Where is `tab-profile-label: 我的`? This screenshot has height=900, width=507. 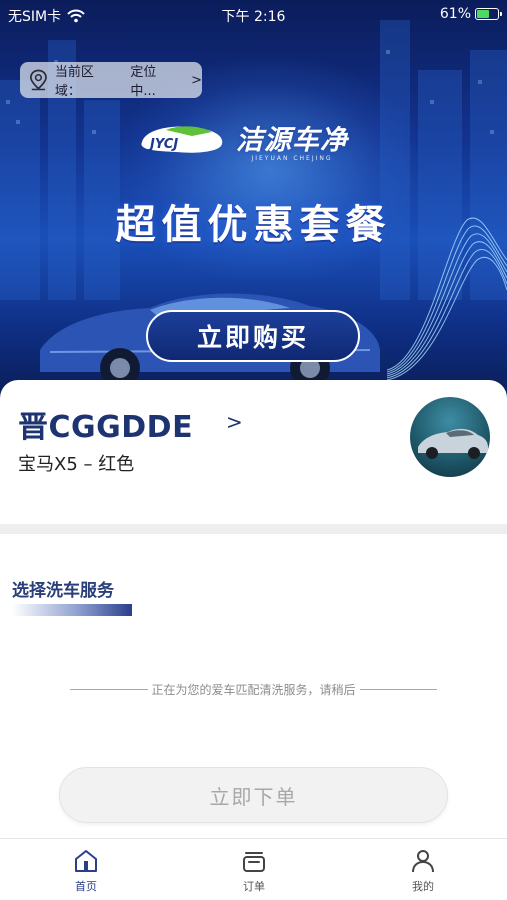 tab-profile-label: 我的 is located at coordinates (423, 886).